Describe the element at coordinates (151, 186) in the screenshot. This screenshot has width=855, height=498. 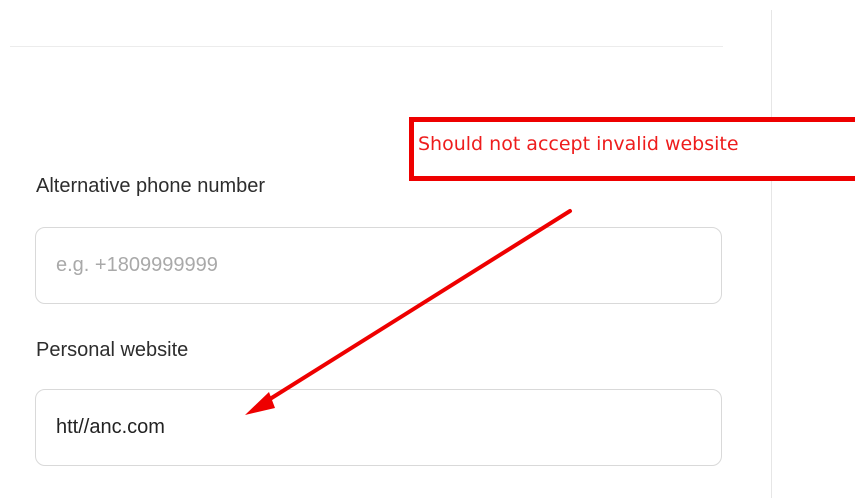
I see `alt-phone-label: Alternative phone number` at that location.